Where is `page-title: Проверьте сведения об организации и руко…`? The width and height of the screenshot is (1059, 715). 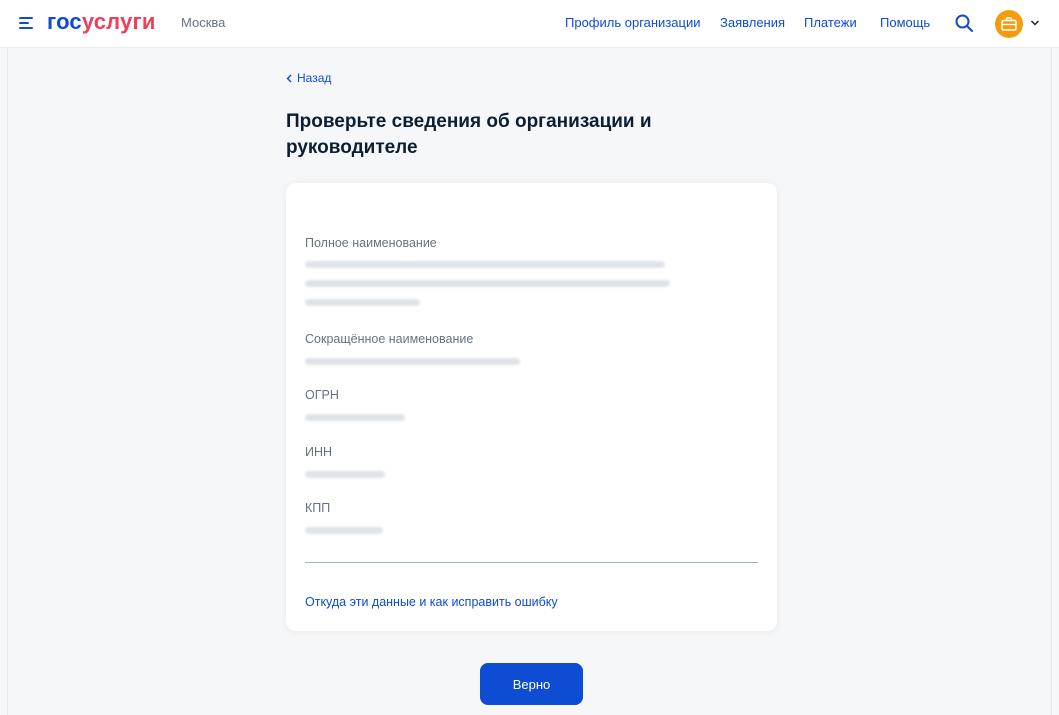 page-title: Проверьте сведения об организации и руко… is located at coordinates (469, 134).